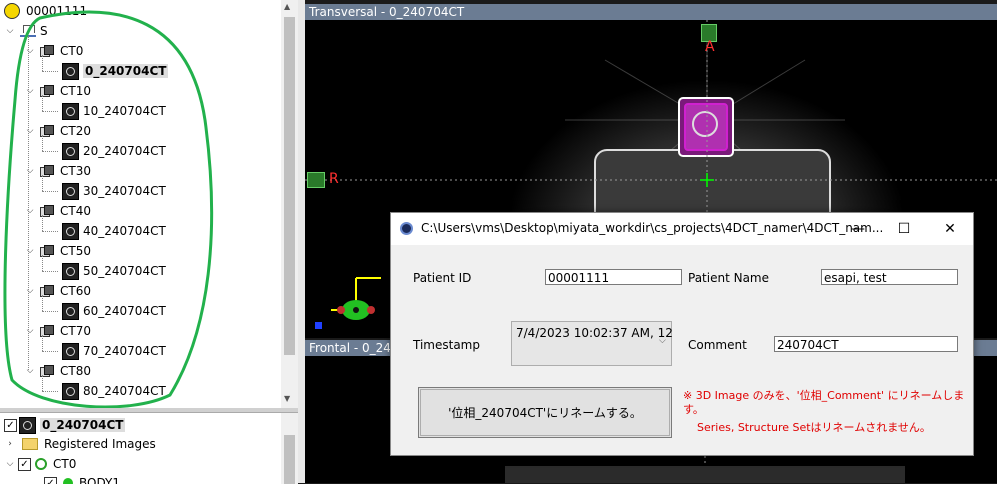 This screenshot has width=997, height=484. What do you see at coordinates (346, 304) in the screenshot?
I see `orientation-cube-icon` at bounding box center [346, 304].